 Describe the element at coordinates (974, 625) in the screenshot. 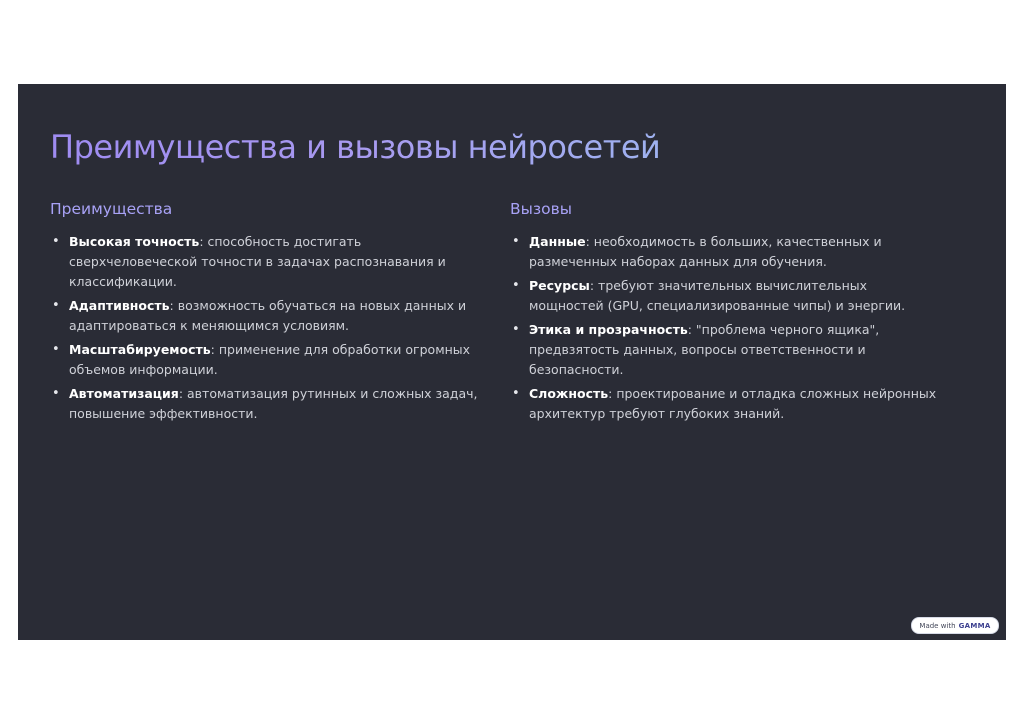

I see `gamma-logo: GAMMA` at that location.